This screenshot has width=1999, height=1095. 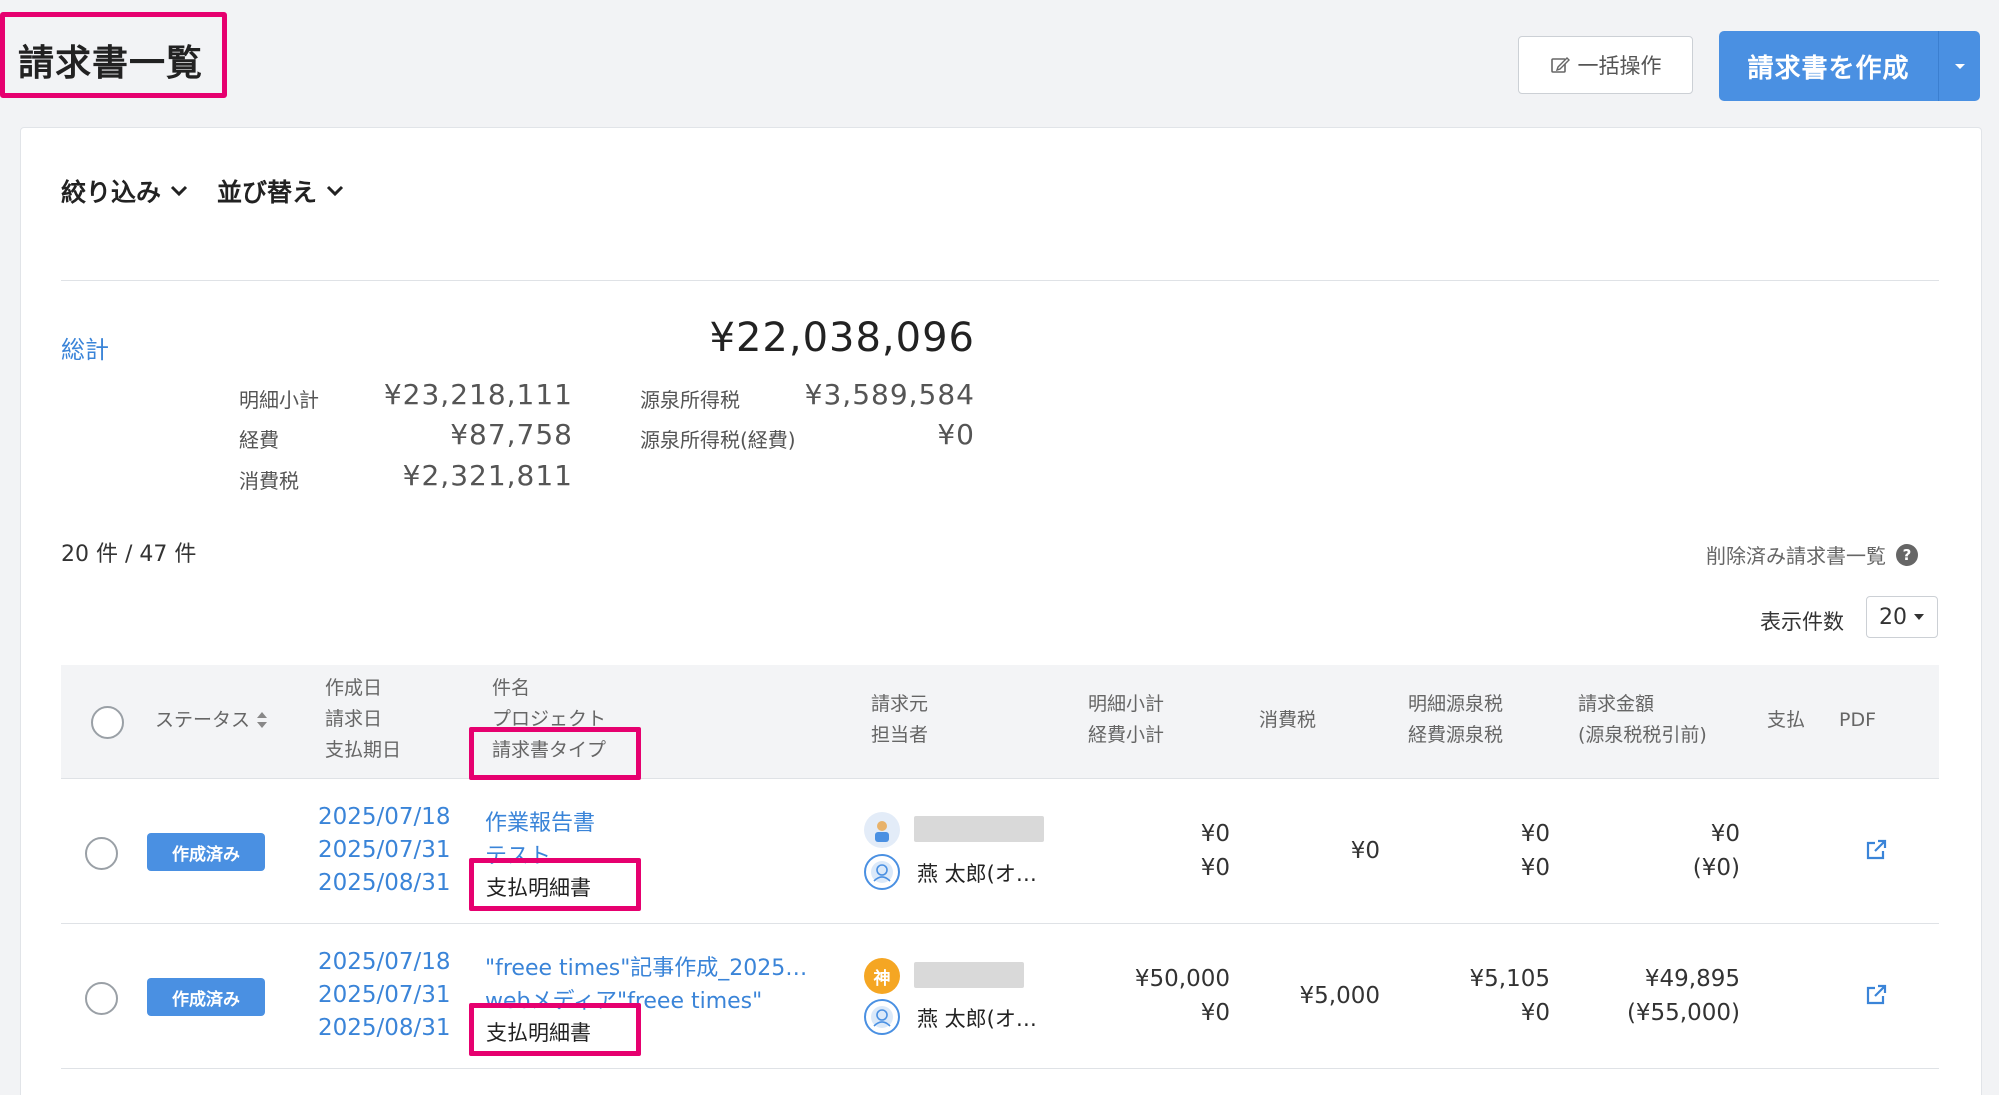 I want to click on amount-value: ¥49,895, so click(x=1692, y=979).